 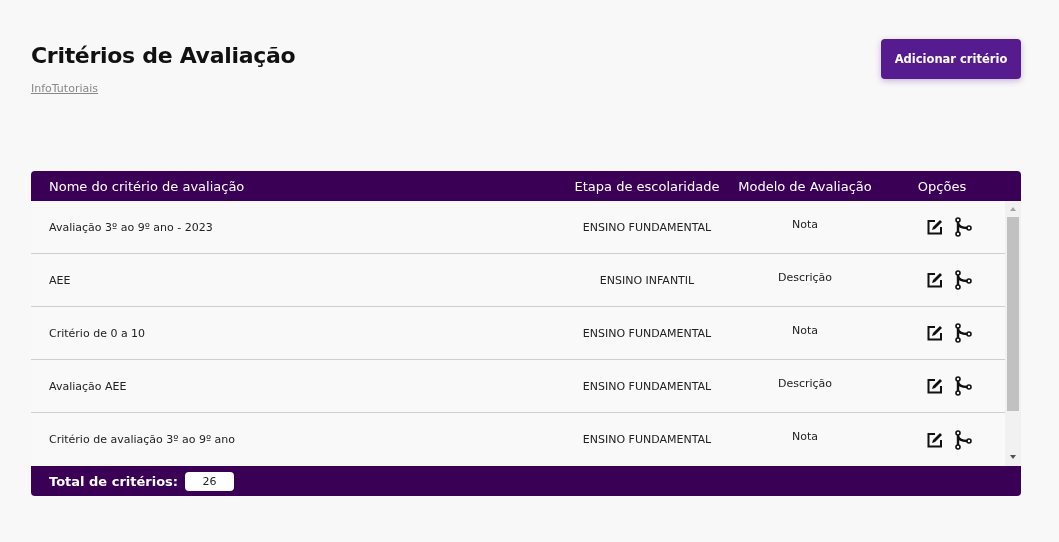 I want to click on table-cell-text: Critério de 0 a 10, so click(x=97, y=333).